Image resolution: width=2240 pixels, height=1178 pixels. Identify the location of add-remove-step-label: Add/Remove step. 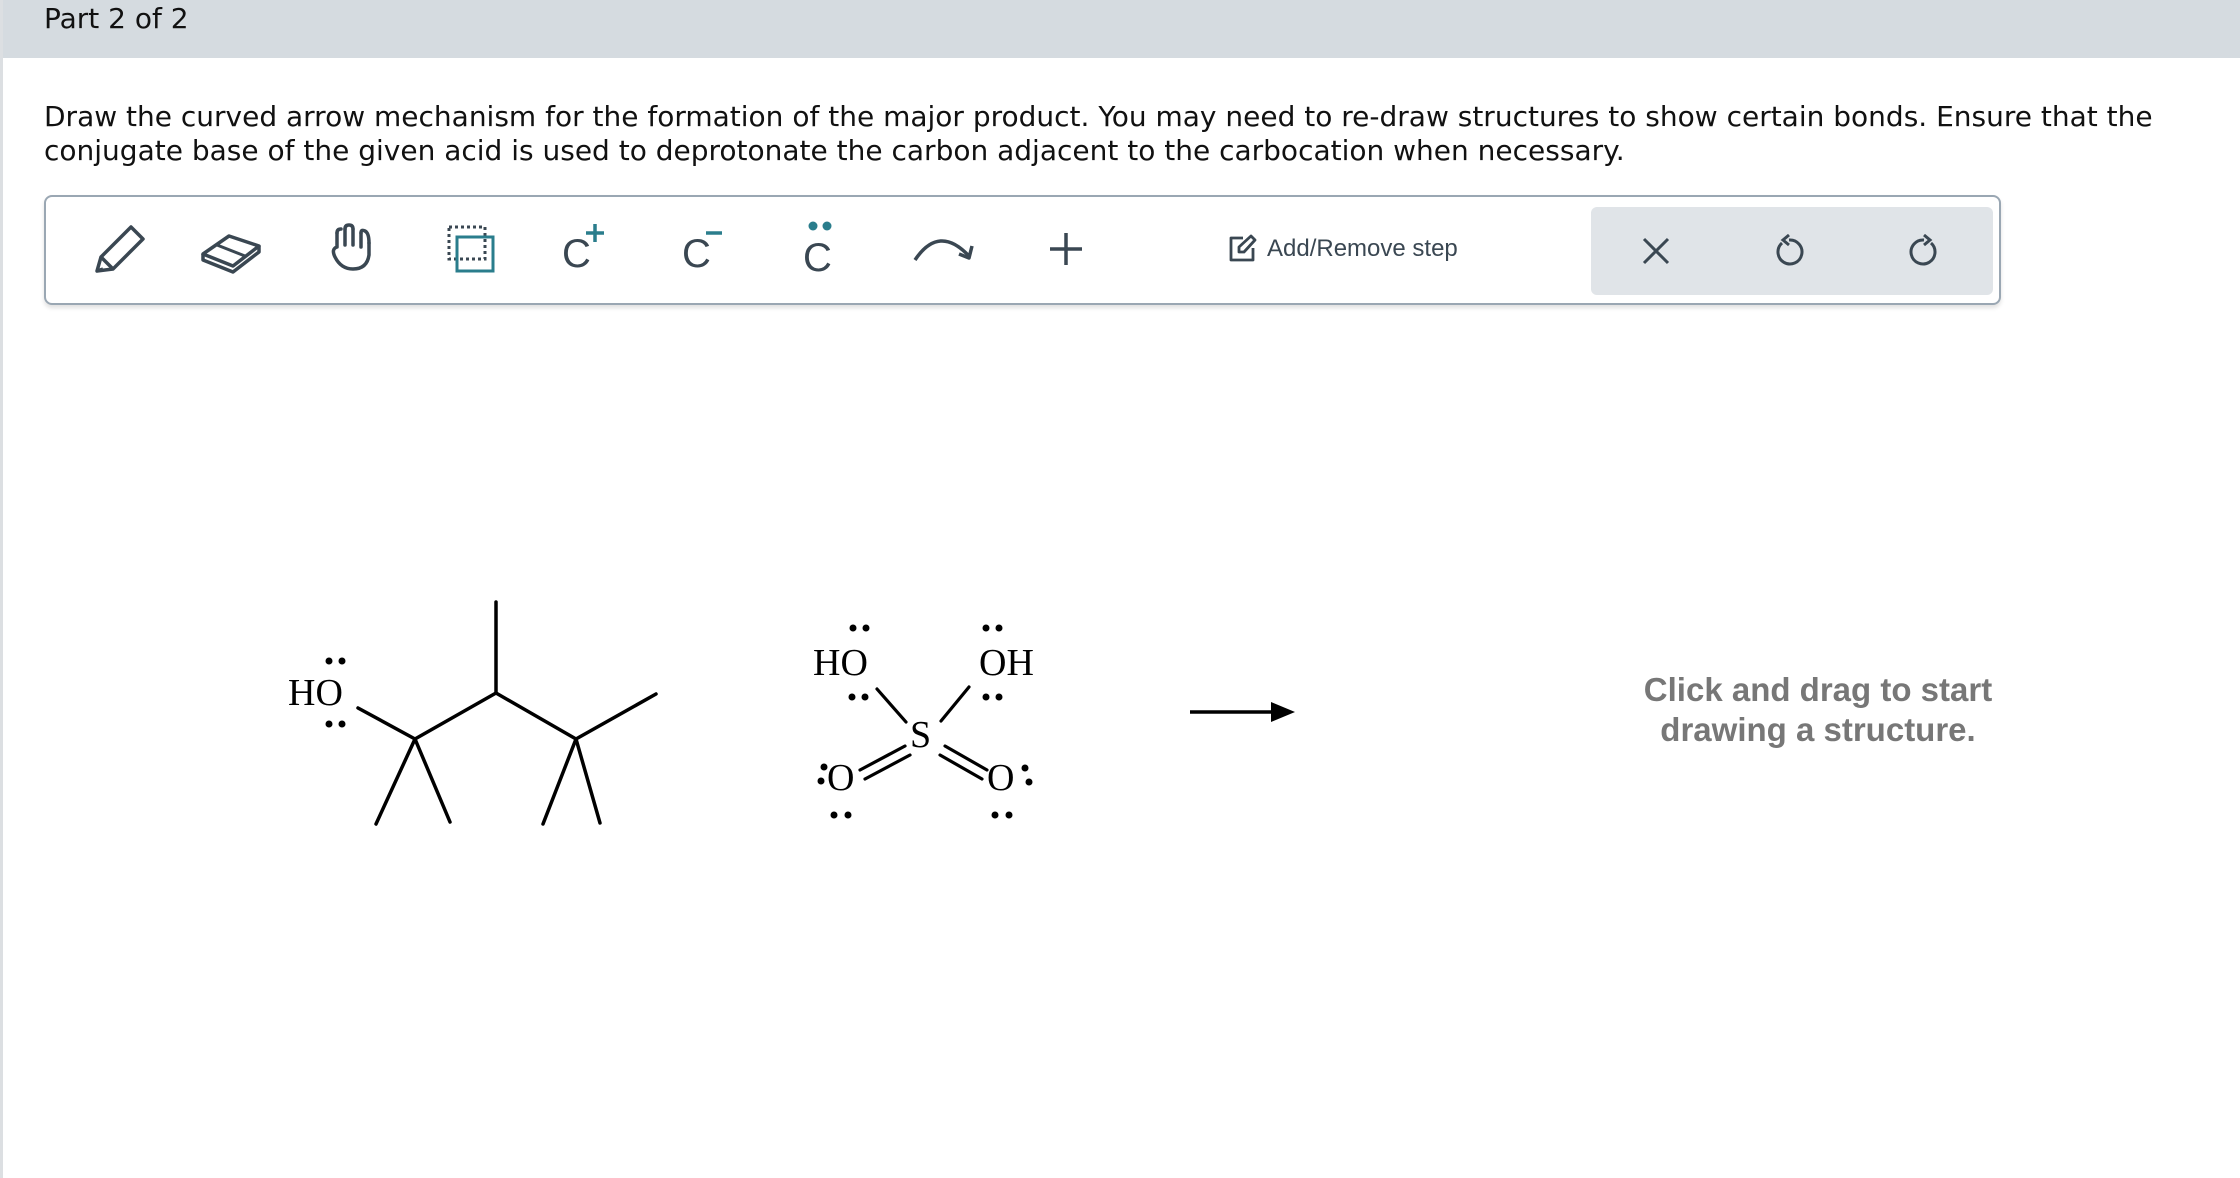
(1362, 248).